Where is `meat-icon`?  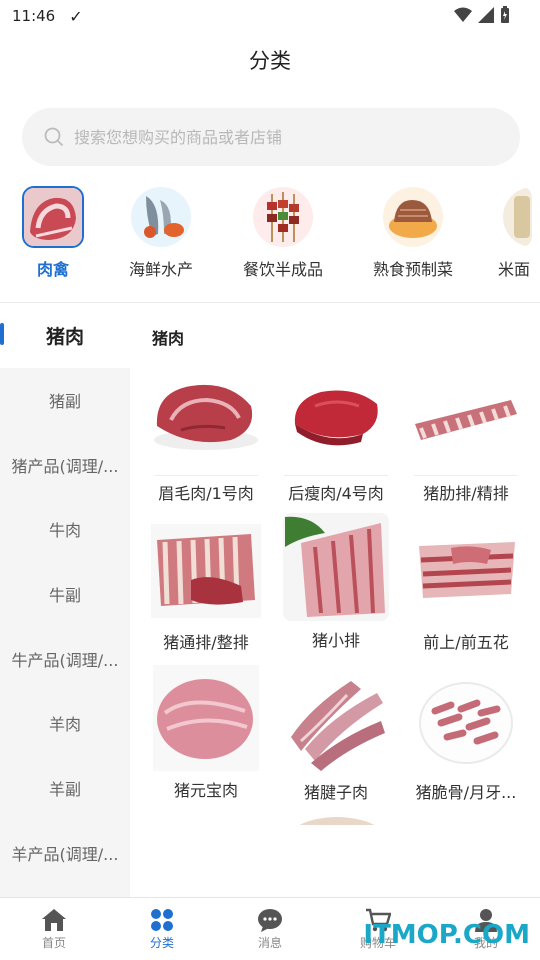
meat-icon is located at coordinates (53, 217).